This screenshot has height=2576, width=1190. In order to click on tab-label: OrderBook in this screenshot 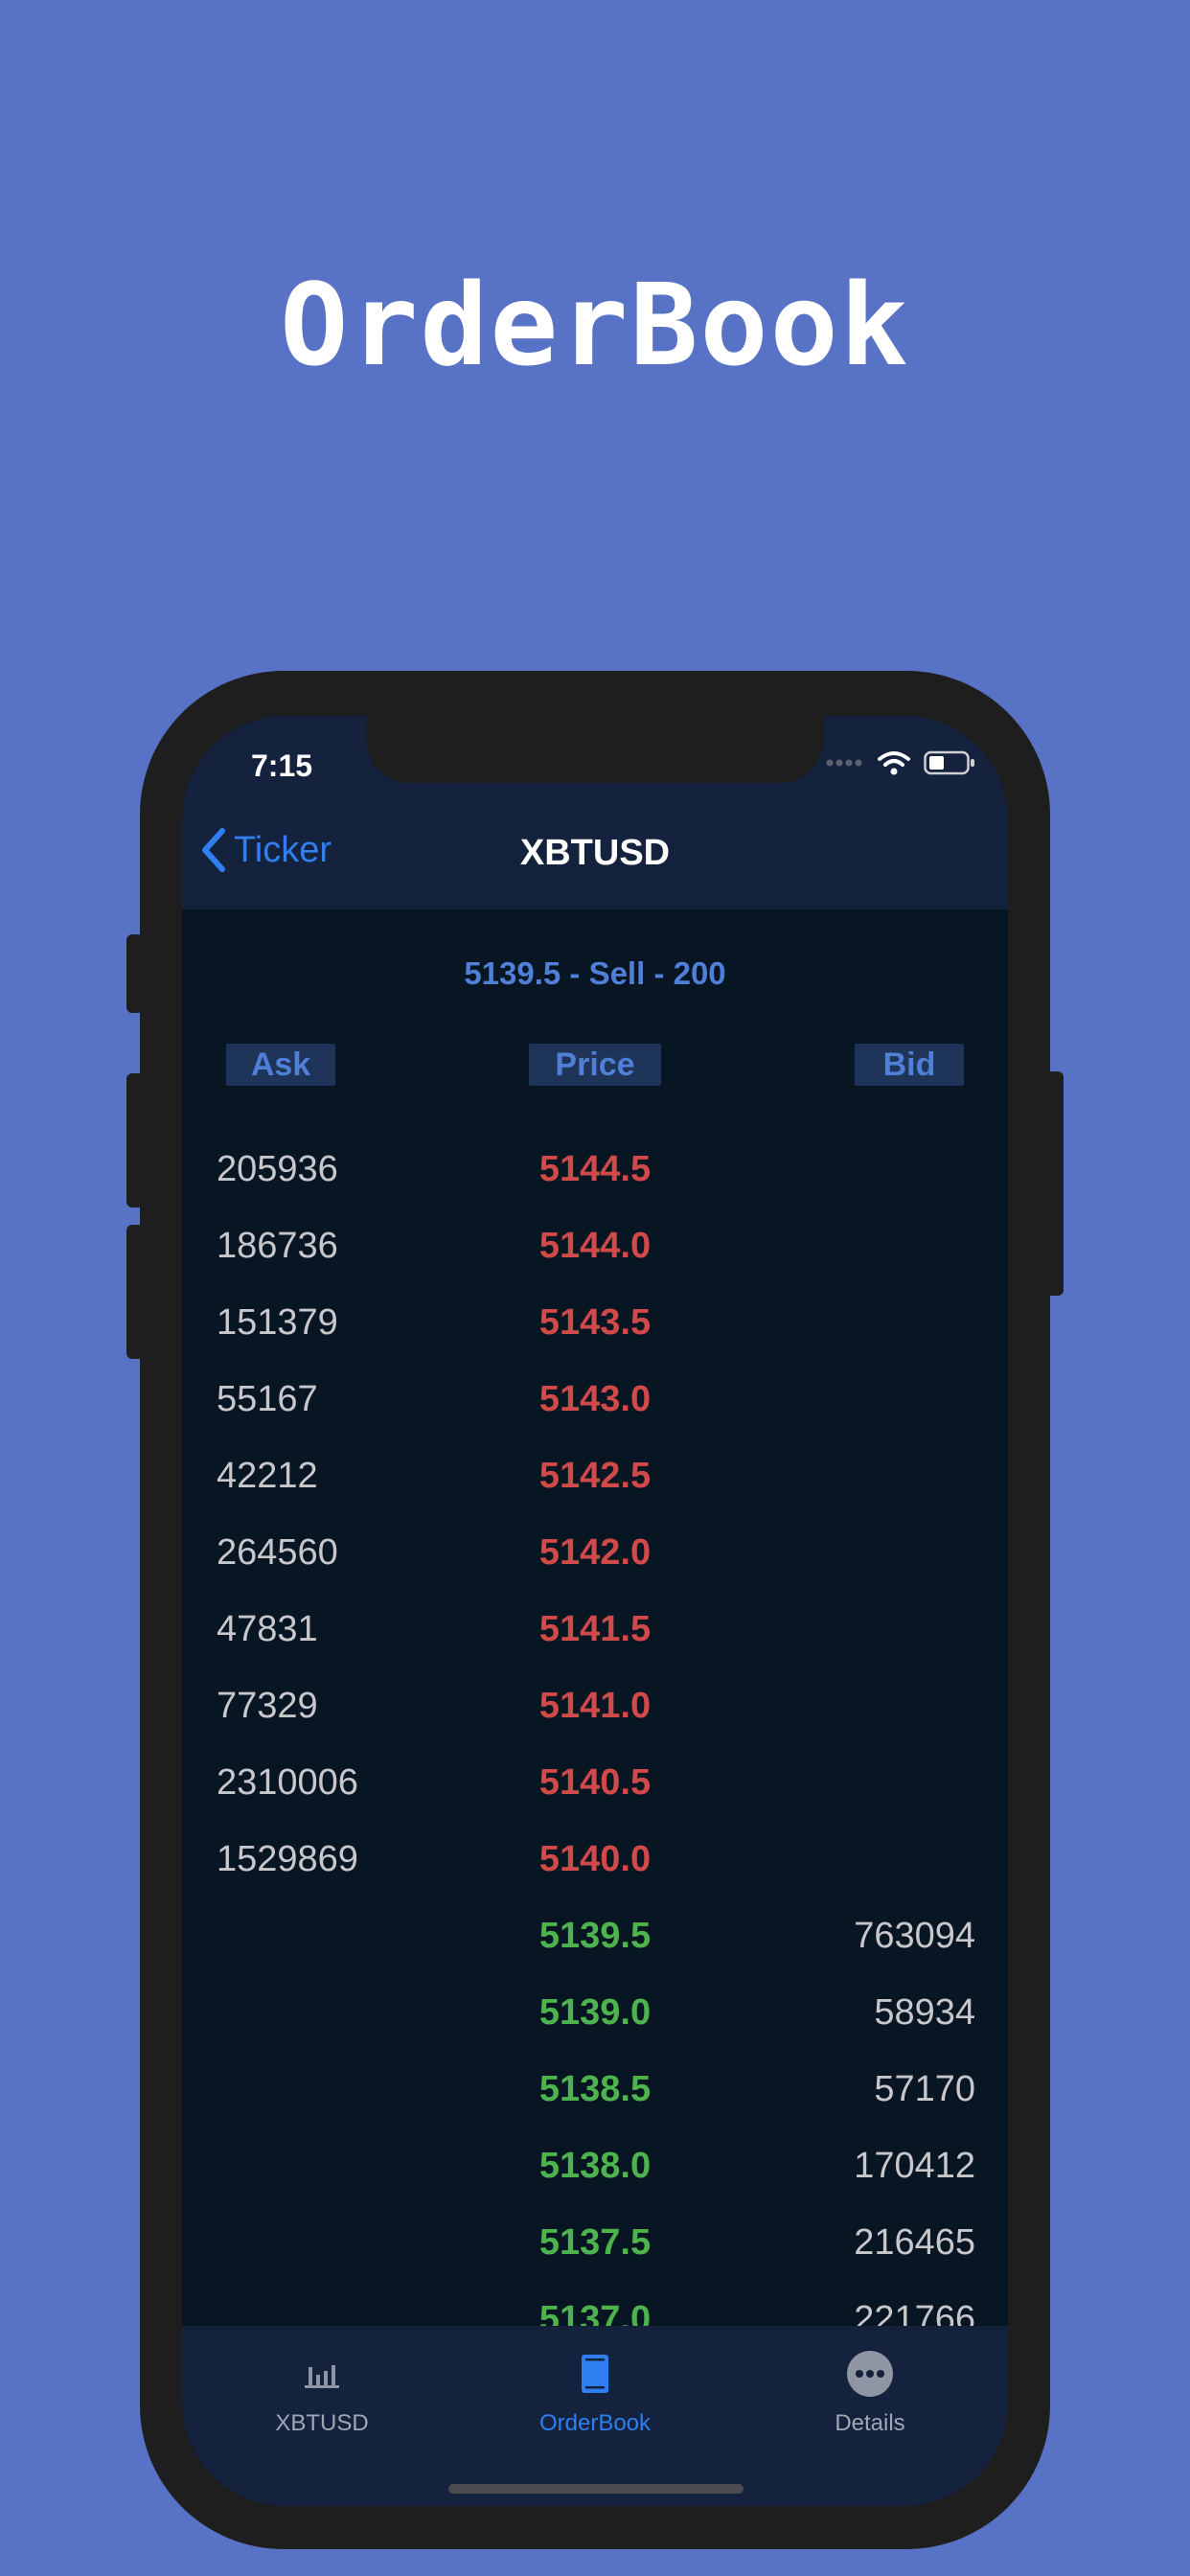, I will do `click(595, 2423)`.